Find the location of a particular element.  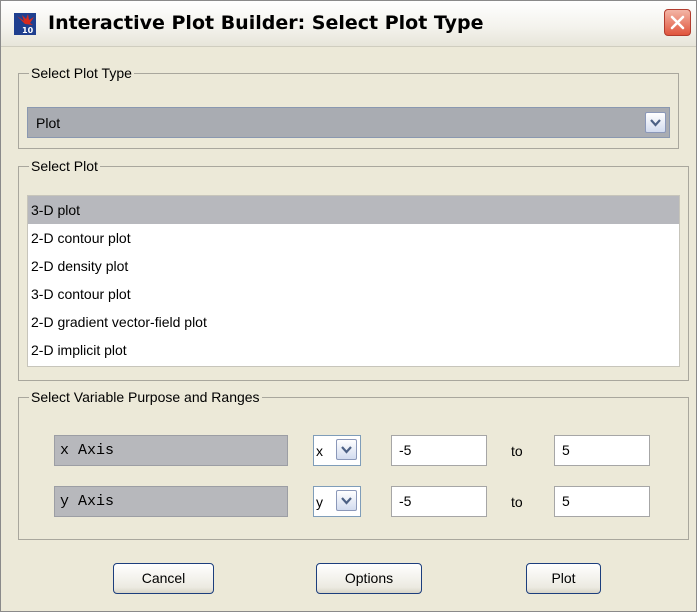

y-range-to-input: 5 is located at coordinates (602, 501).